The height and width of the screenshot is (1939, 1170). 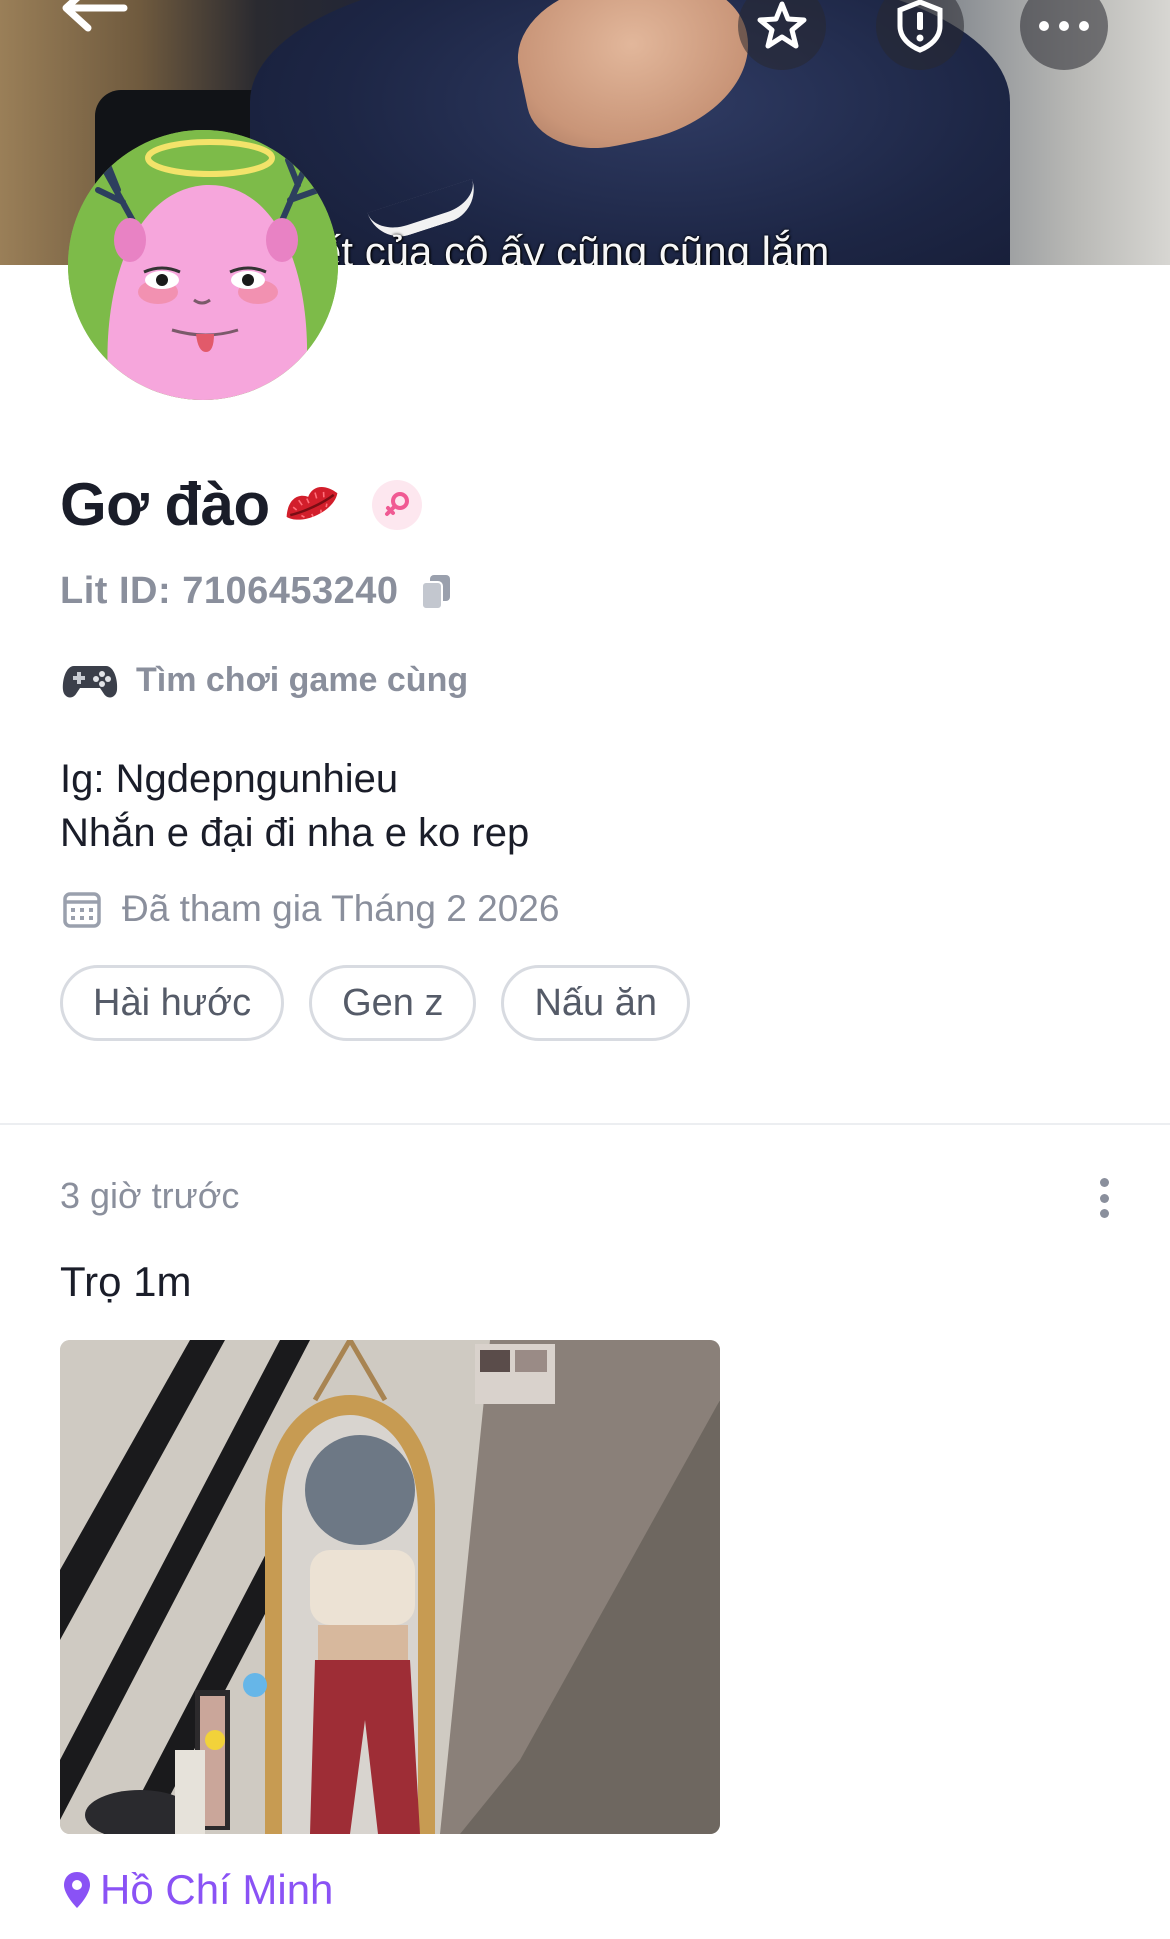 What do you see at coordinates (90, 682) in the screenshot?
I see `game-controller-icon` at bounding box center [90, 682].